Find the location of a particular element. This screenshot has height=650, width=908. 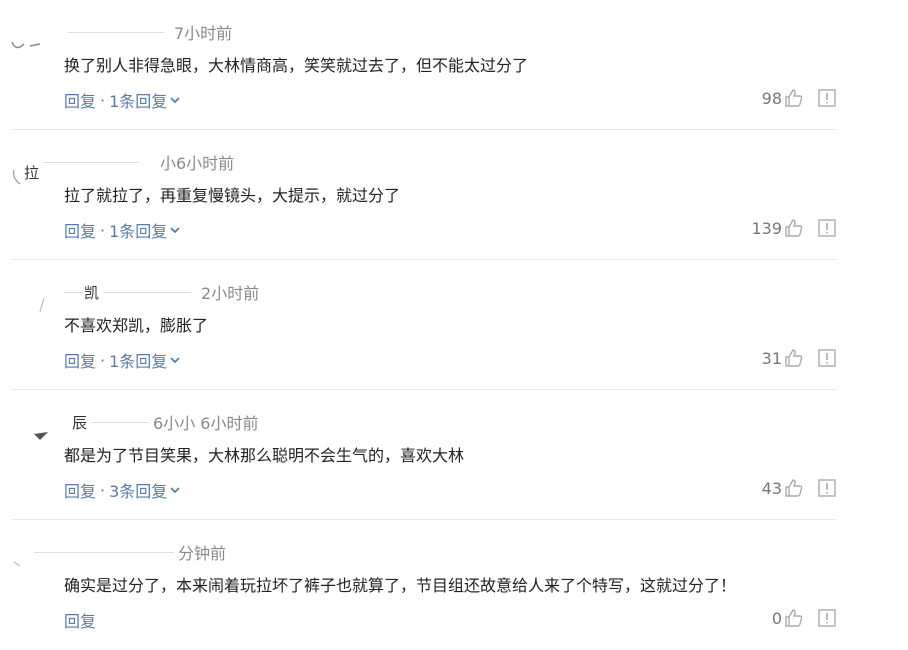

comment-header: 7小时前 is located at coordinates (148, 32).